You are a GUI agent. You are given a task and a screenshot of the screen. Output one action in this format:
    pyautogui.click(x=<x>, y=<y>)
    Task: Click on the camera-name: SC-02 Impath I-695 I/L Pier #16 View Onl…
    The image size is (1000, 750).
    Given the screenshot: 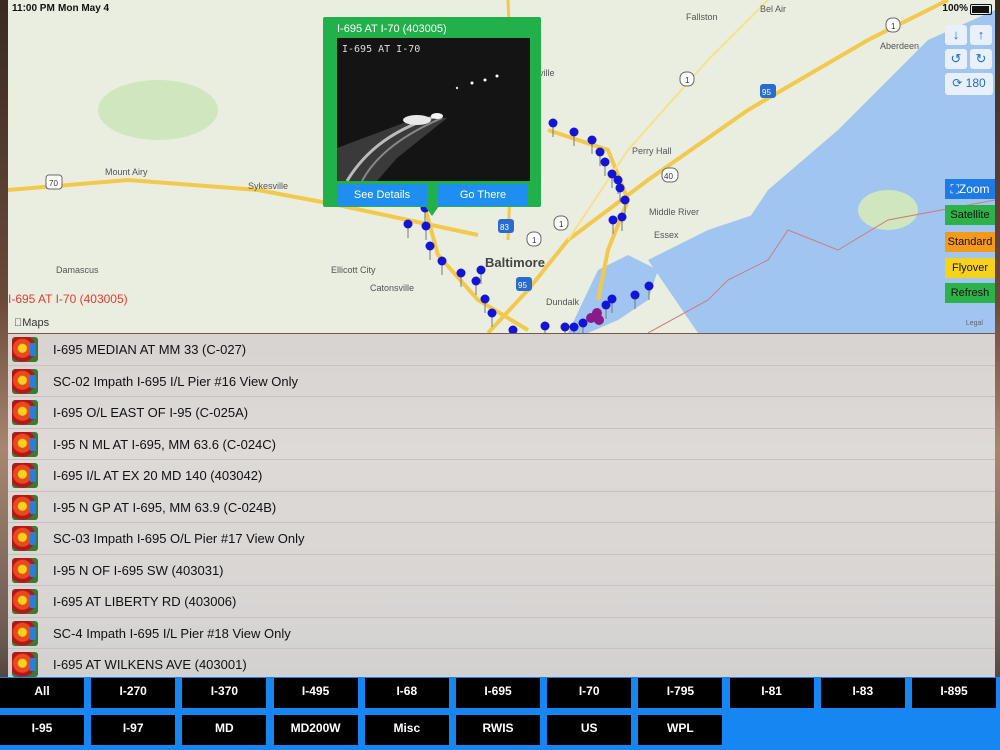 What is the action you would take?
    pyautogui.click(x=175, y=381)
    